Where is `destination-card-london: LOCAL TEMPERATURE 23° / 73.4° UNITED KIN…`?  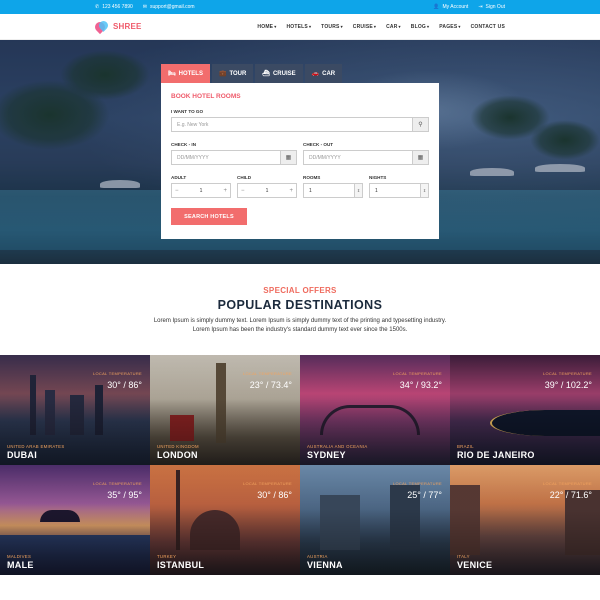 destination-card-london: LOCAL TEMPERATURE 23° / 73.4° UNITED KIN… is located at coordinates (225, 410).